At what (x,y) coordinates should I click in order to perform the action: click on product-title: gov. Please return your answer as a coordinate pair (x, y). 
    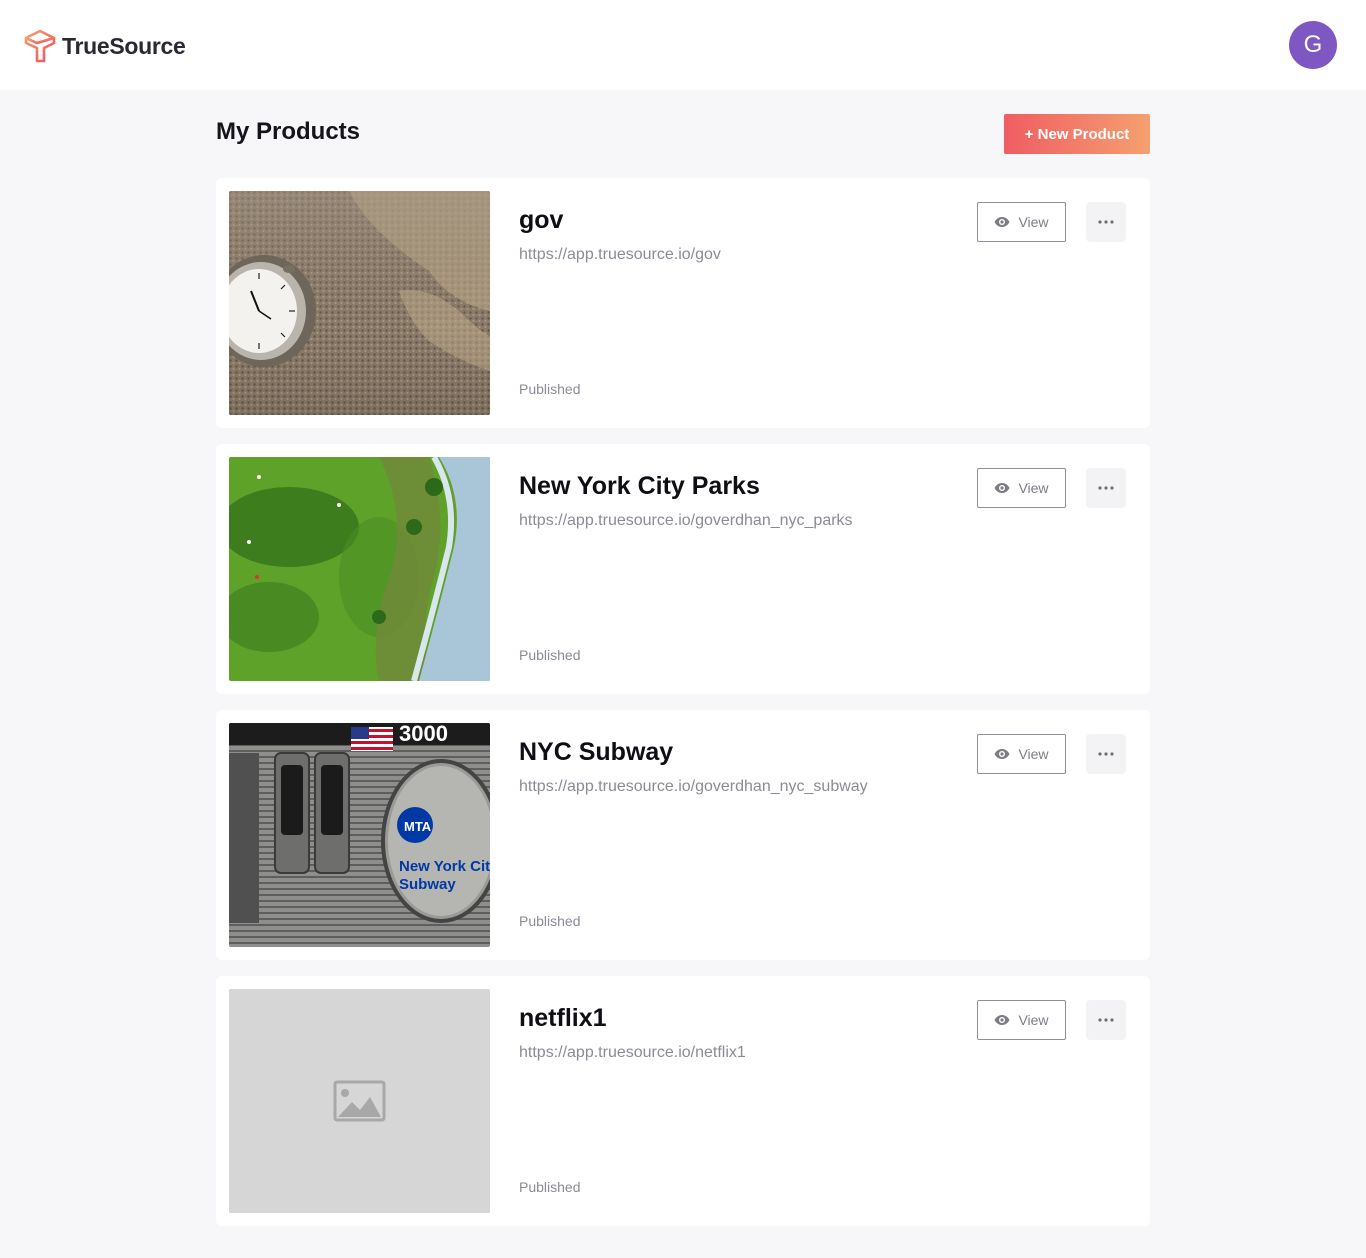
    Looking at the image, I should click on (541, 220).